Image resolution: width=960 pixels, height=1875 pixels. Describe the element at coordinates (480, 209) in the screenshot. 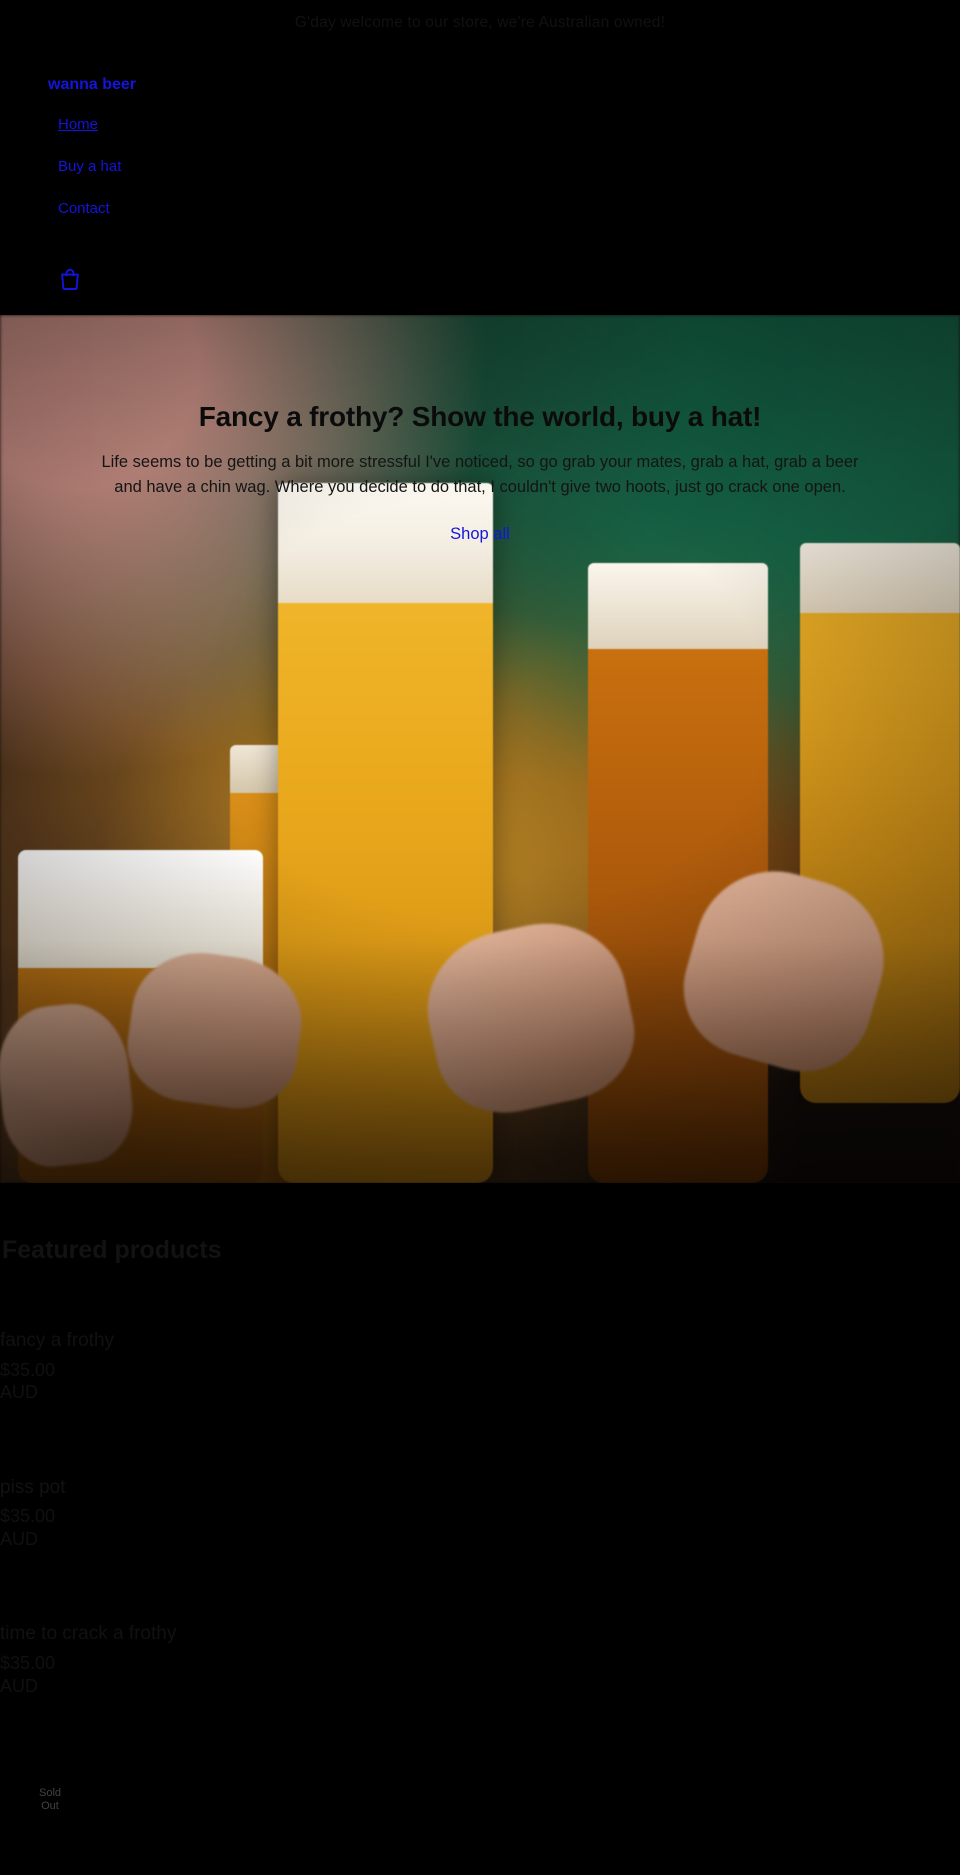

I see `nav-item: Contact` at that location.